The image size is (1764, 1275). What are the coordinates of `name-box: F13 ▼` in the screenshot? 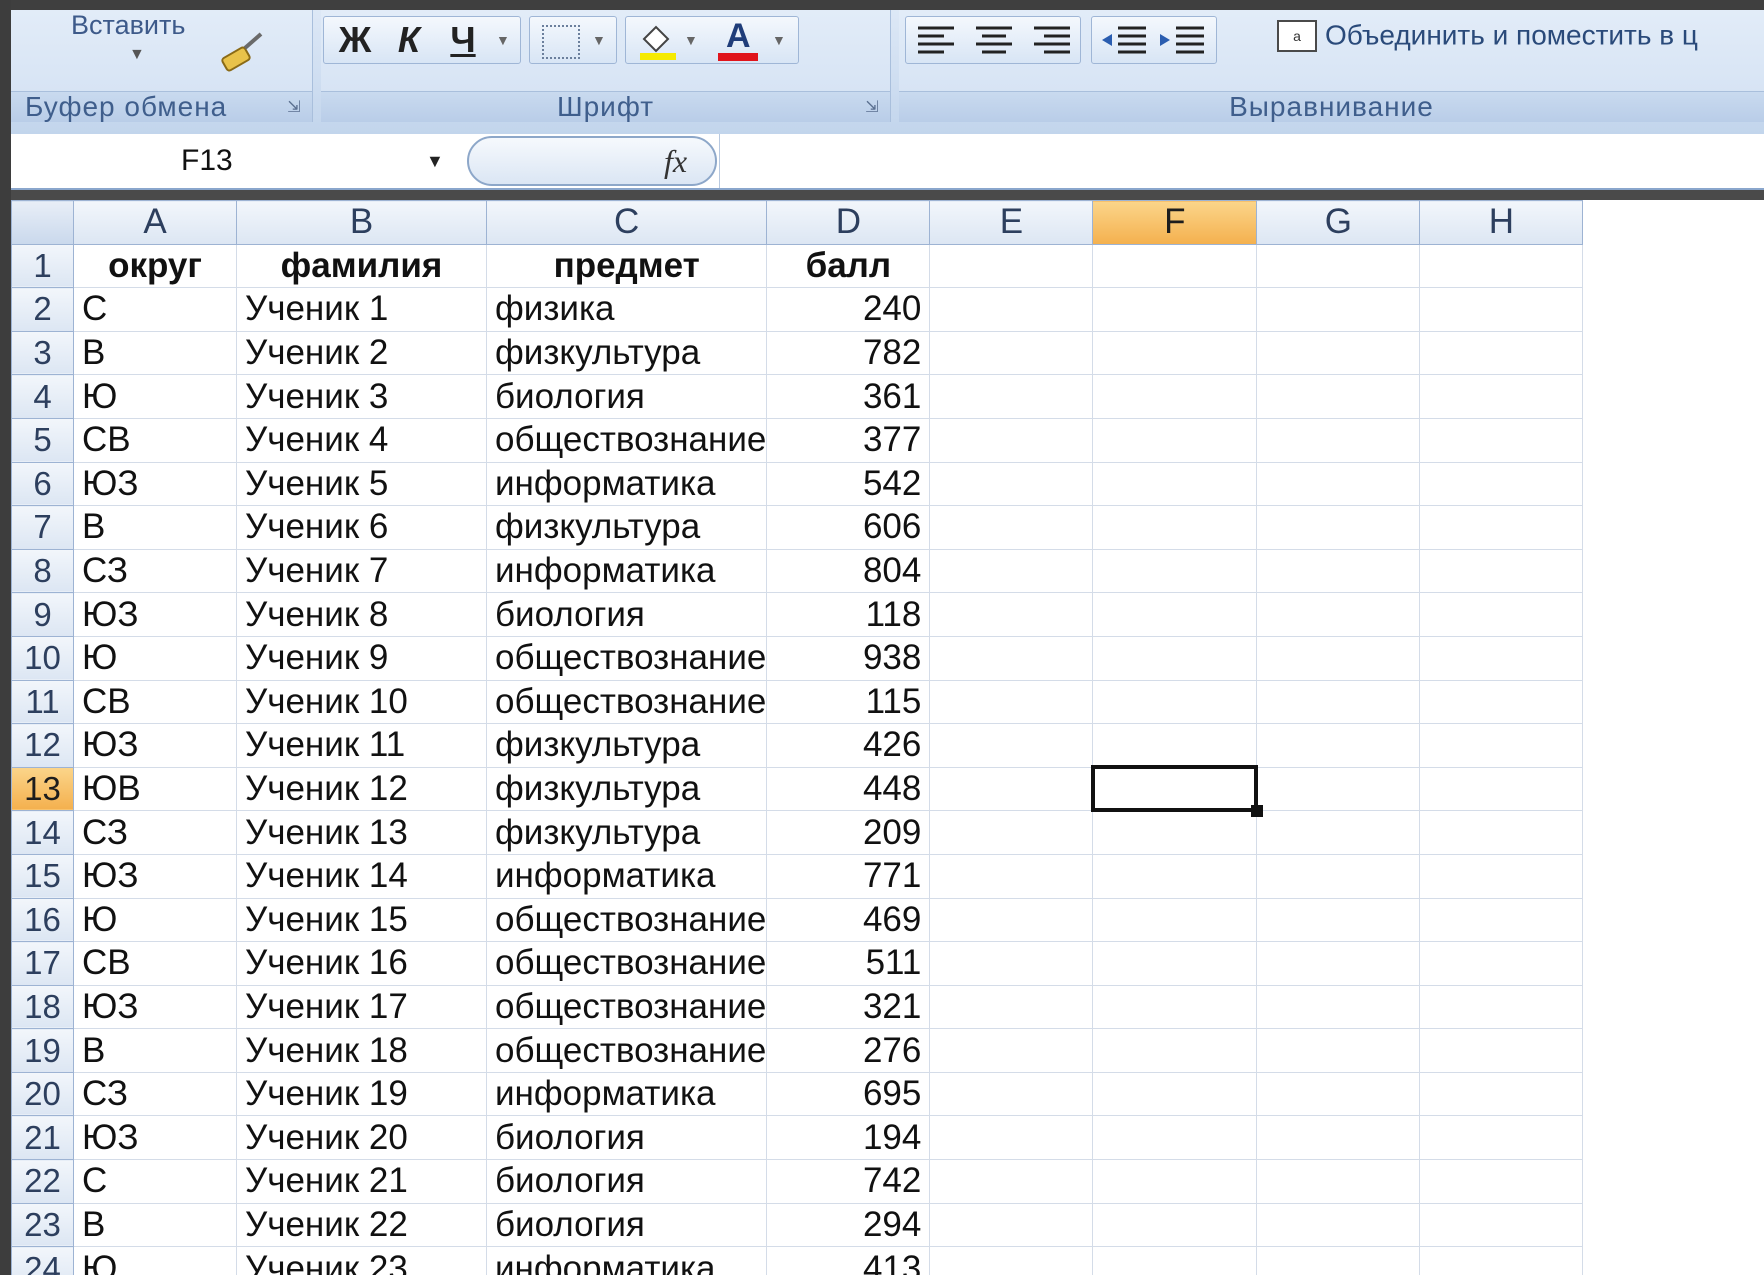 It's located at (236, 161).